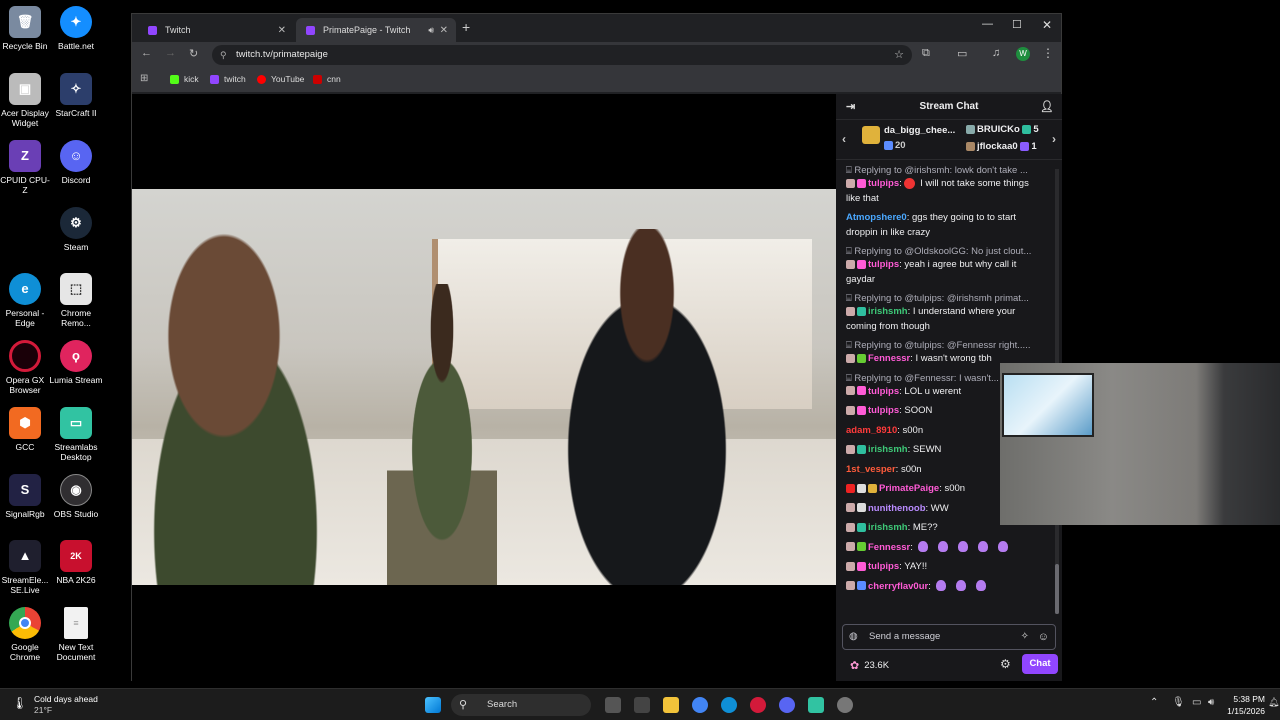 This screenshot has width=1280, height=720. What do you see at coordinates (76, 634) in the screenshot?
I see `desktop-icon-new-text-document: ≡ New Text Document` at bounding box center [76, 634].